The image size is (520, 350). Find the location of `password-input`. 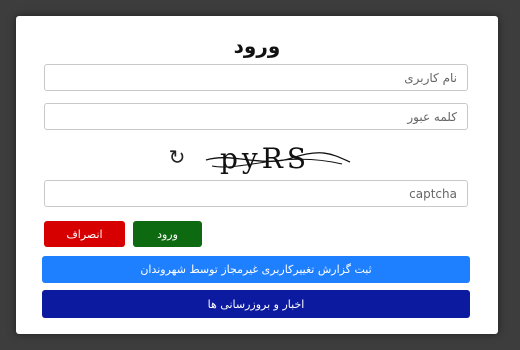

password-input is located at coordinates (256, 116).